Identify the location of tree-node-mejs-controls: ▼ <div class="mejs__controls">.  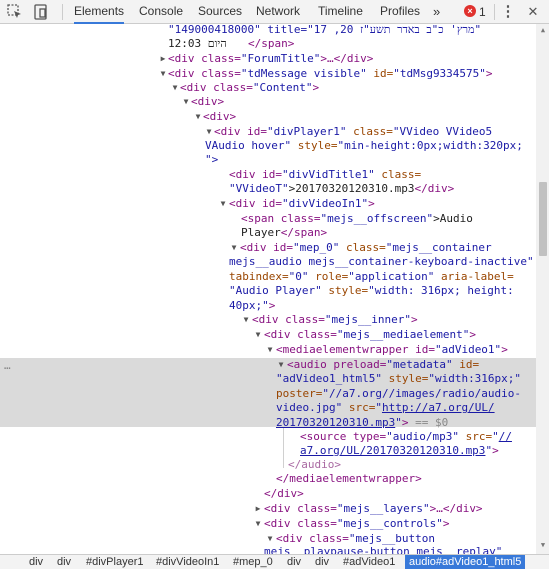
(268, 523).